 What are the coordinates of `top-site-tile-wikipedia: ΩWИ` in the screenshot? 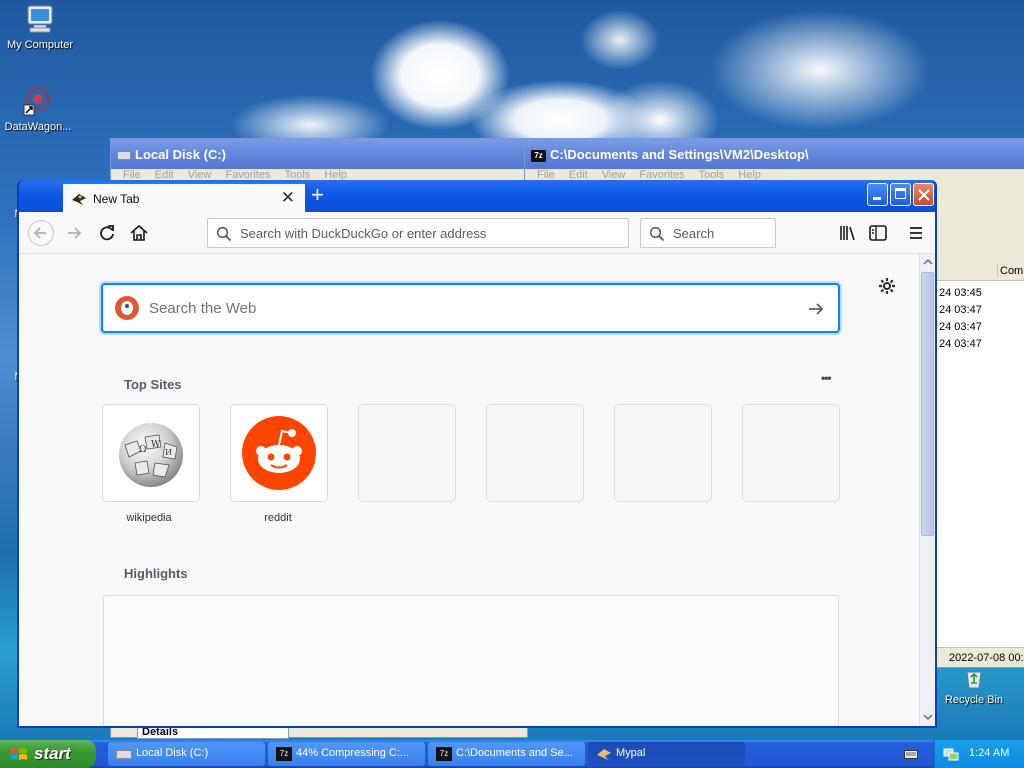 It's located at (151, 453).